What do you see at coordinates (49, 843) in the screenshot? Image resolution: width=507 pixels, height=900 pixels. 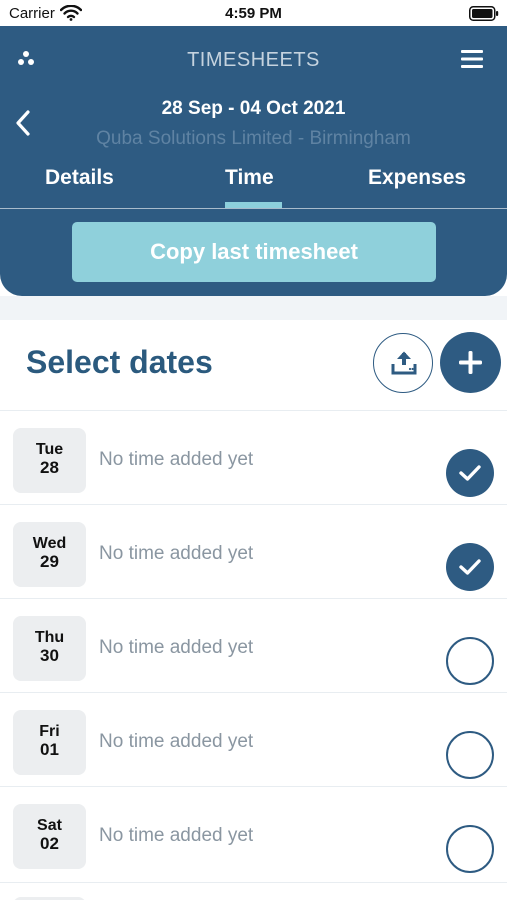 I see `day-number: 02` at bounding box center [49, 843].